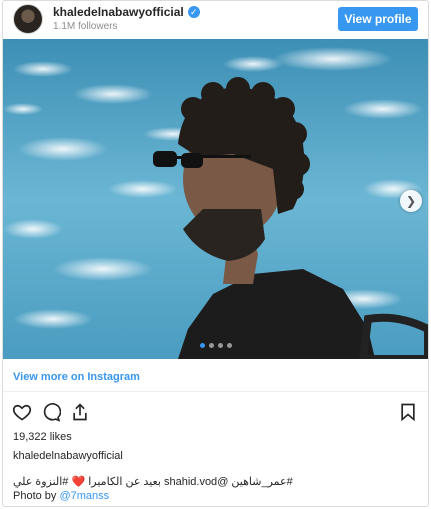 The height and width of the screenshot is (509, 431). What do you see at coordinates (378, 19) in the screenshot?
I see `view-profile-button: View profile` at bounding box center [378, 19].